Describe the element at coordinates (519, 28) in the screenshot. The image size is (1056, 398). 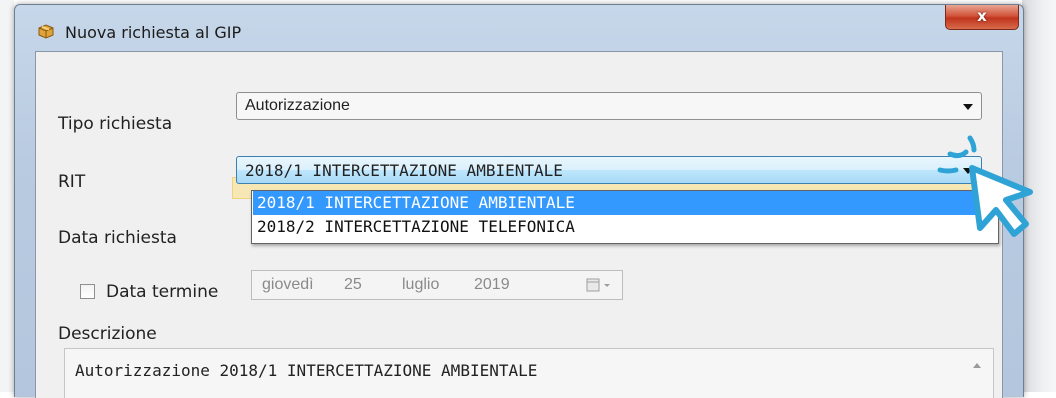
I see `title-bar: Nuova richiesta al GIP x` at that location.